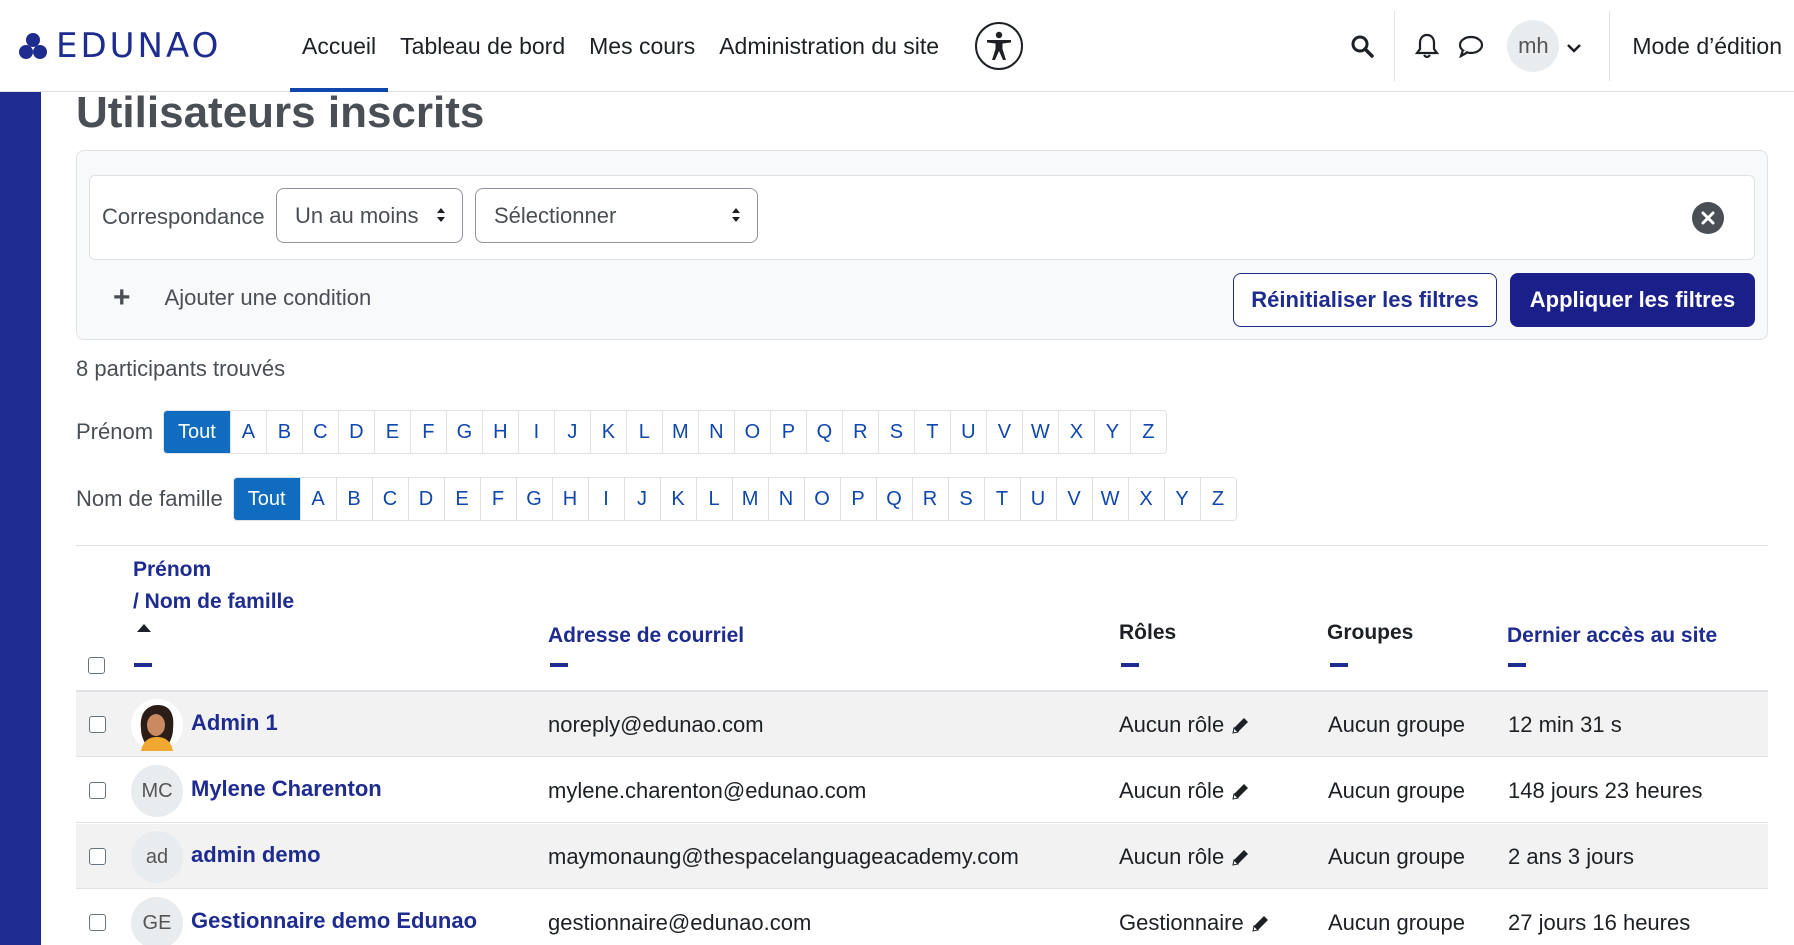  I want to click on user-name-link: Mylene Charenton, so click(286, 789).